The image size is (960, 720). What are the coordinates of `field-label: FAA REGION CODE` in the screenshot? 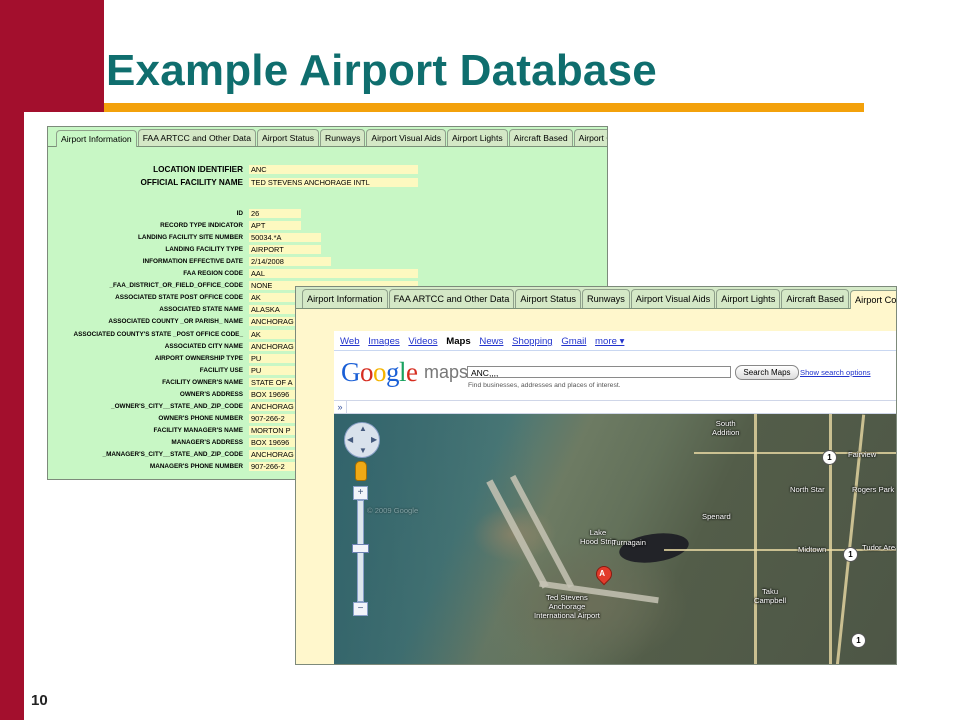 It's located at (213, 274).